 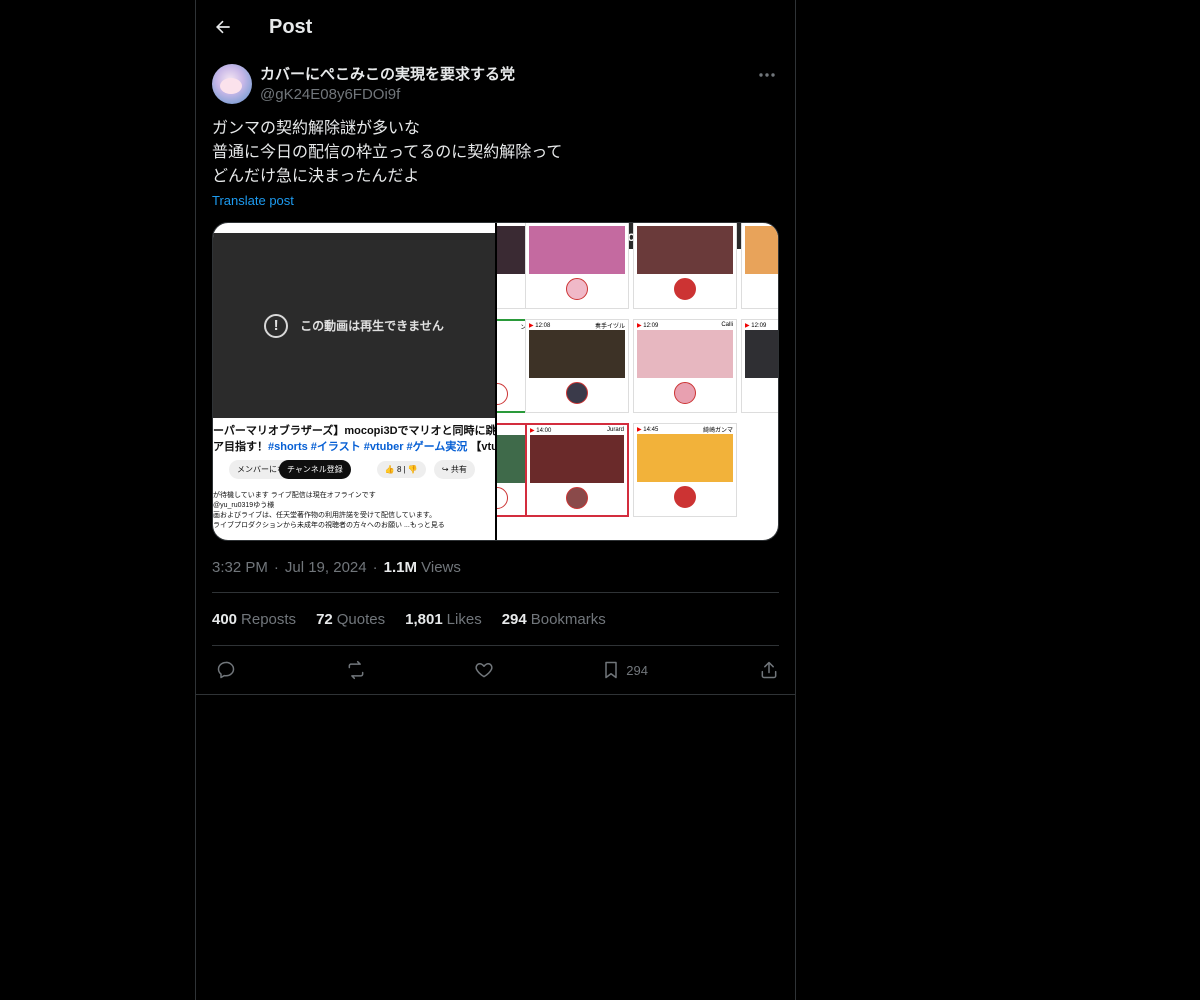 What do you see at coordinates (495, 27) in the screenshot?
I see `top-bar: Post` at bounding box center [495, 27].